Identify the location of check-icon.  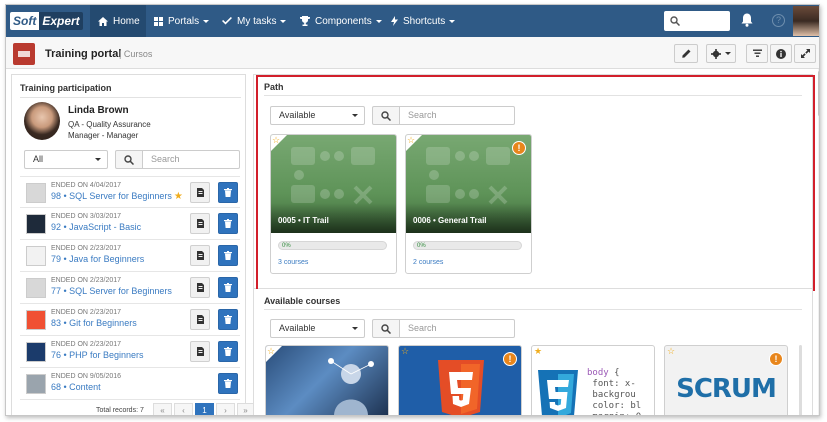
(227, 21).